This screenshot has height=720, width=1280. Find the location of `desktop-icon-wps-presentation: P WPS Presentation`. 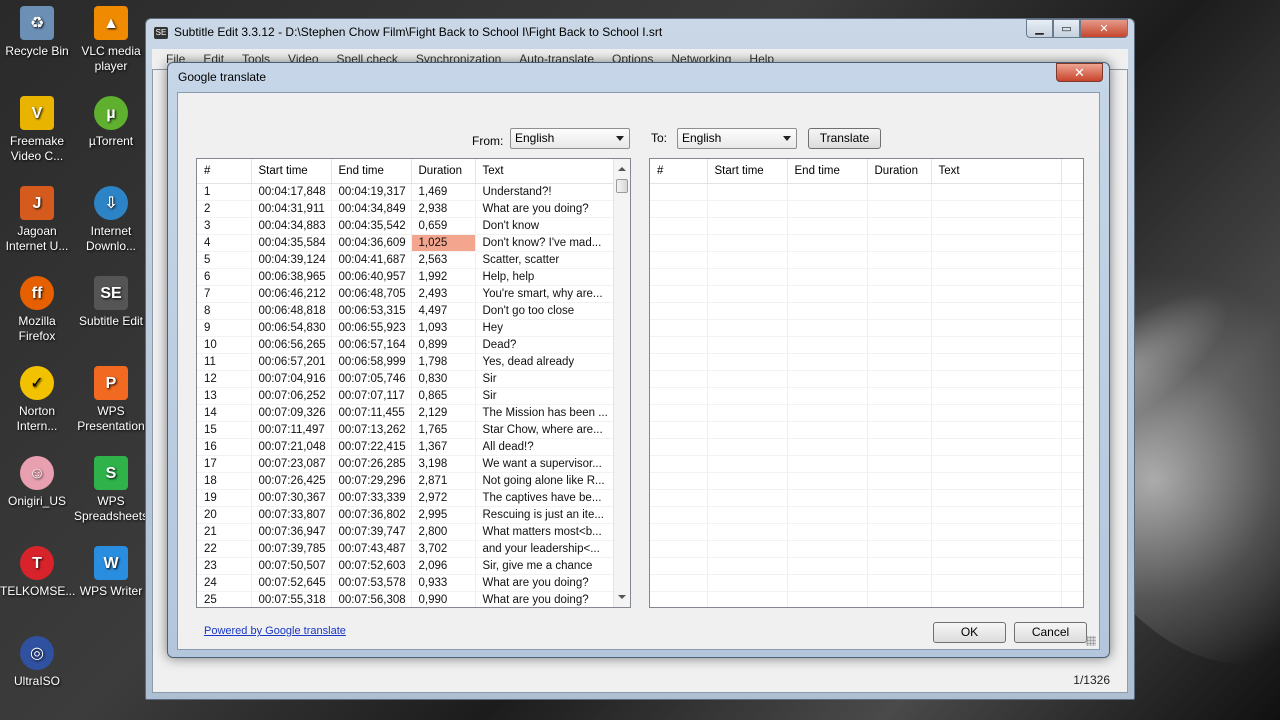

desktop-icon-wps-presentation: P WPS Presentation is located at coordinates (111, 400).